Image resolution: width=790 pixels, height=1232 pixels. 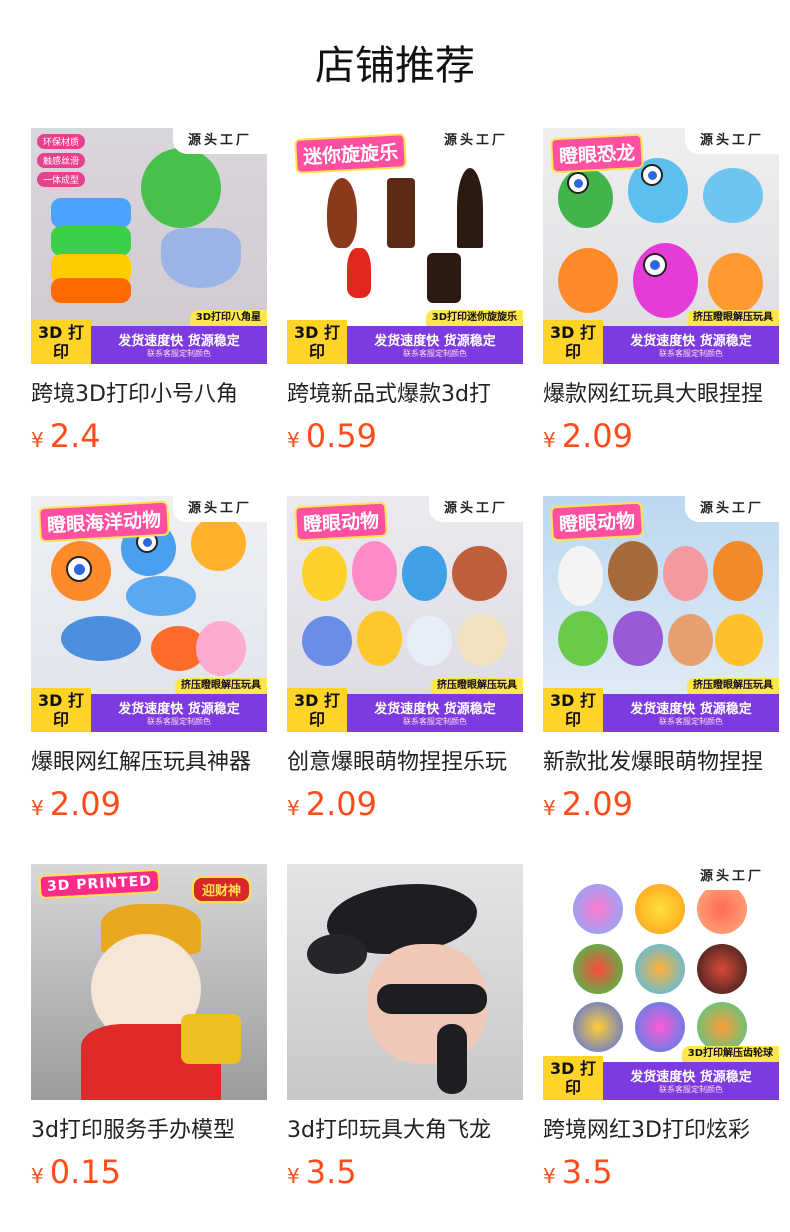 What do you see at coordinates (661, 982) in the screenshot?
I see `product-image: 源头工厂 3D打印解压齿轮球 3D 打印 发货速度快 货源稳定 联系客服定制颜色` at bounding box center [661, 982].